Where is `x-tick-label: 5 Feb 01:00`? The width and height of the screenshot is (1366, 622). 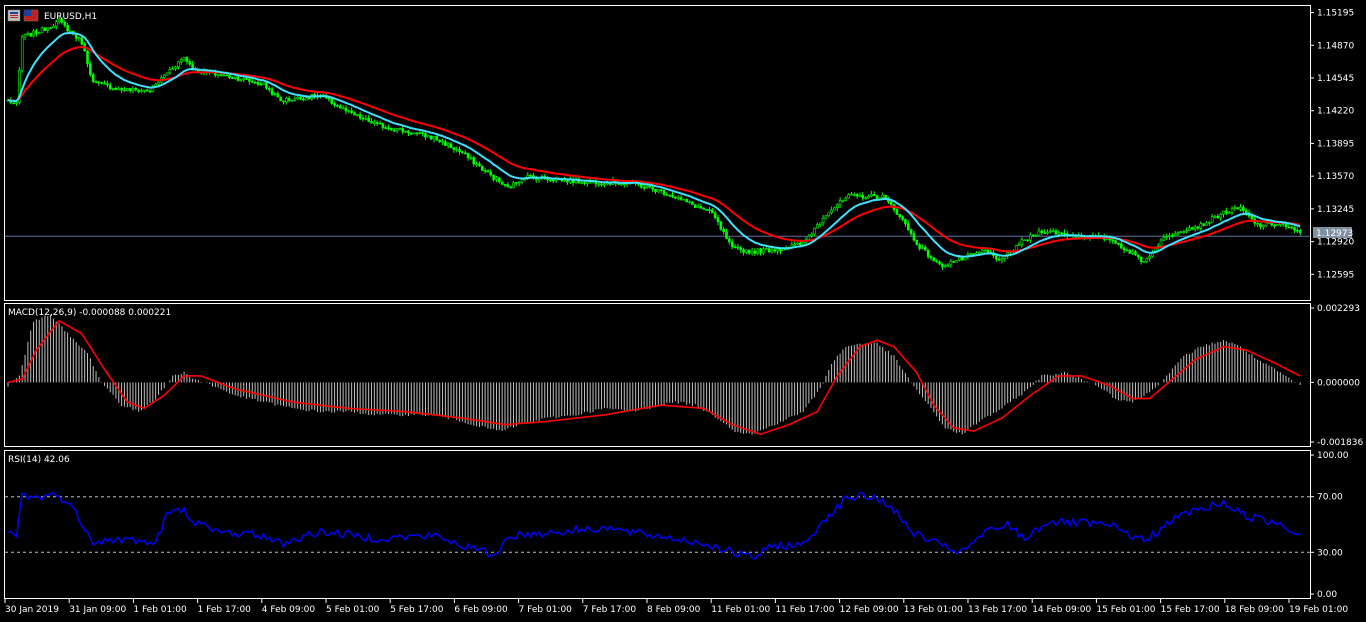 x-tick-label: 5 Feb 01:00 is located at coordinates (353, 610).